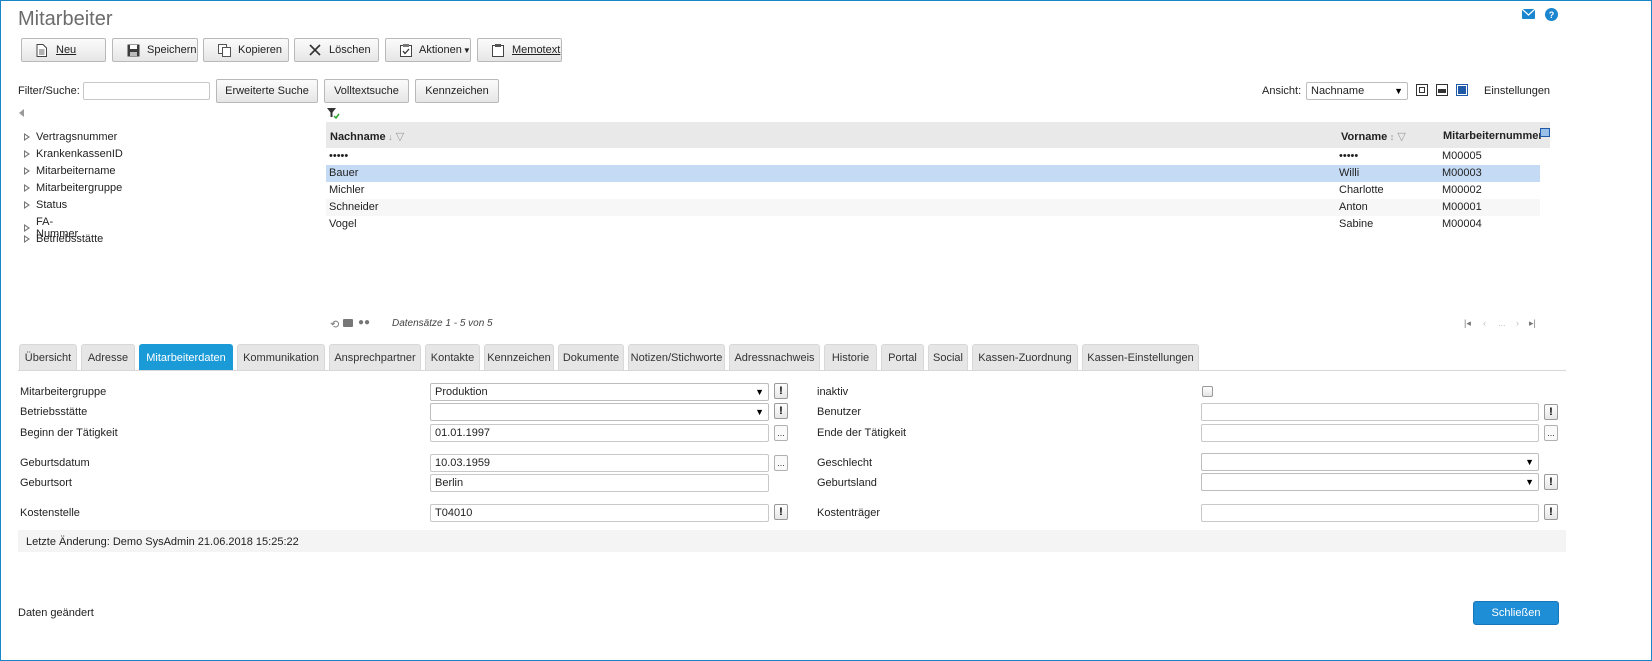 This screenshot has width=1652, height=661. Describe the element at coordinates (1493, 136) in the screenshot. I see `column-header-mitarbeiternummer: Mitarbeiternummer` at that location.